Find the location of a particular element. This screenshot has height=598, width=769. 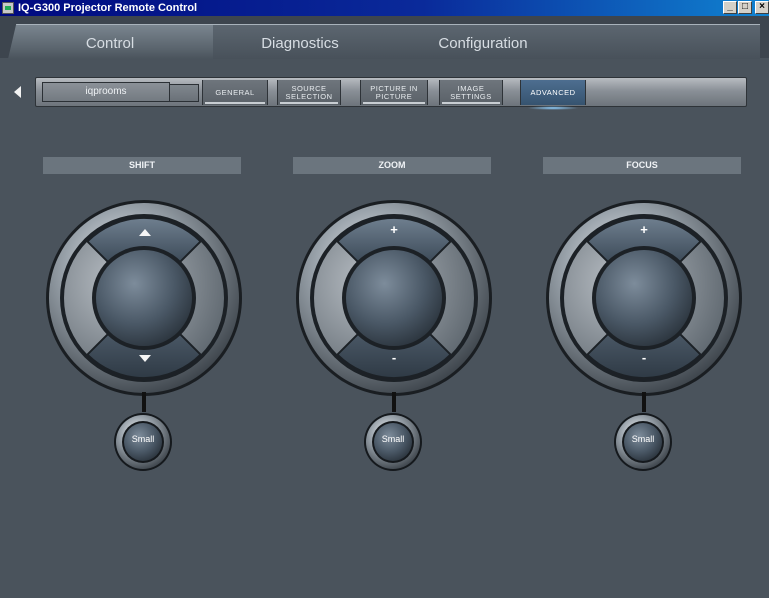

window-controls: _ □ × is located at coordinates (746, 7).